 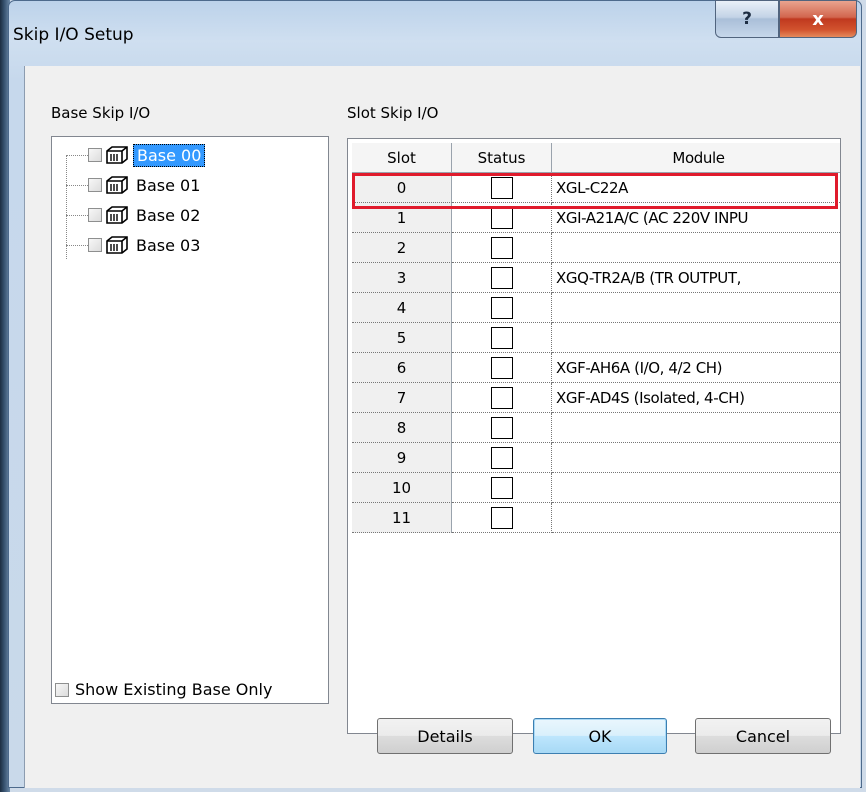 I want to click on slot-cell: 6, so click(x=402, y=368).